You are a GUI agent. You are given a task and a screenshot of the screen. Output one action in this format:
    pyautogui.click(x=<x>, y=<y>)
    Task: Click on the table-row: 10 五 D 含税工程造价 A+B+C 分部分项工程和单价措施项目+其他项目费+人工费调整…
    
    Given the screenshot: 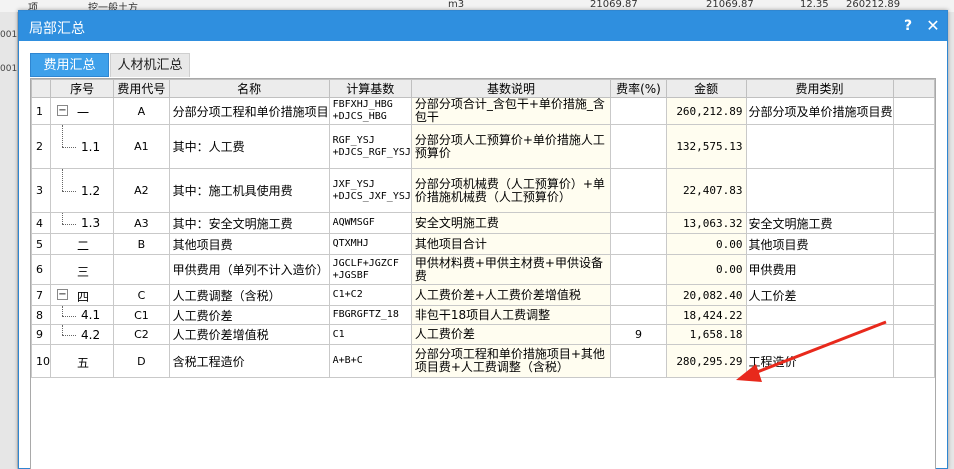 What is the action you would take?
    pyautogui.click(x=483, y=361)
    